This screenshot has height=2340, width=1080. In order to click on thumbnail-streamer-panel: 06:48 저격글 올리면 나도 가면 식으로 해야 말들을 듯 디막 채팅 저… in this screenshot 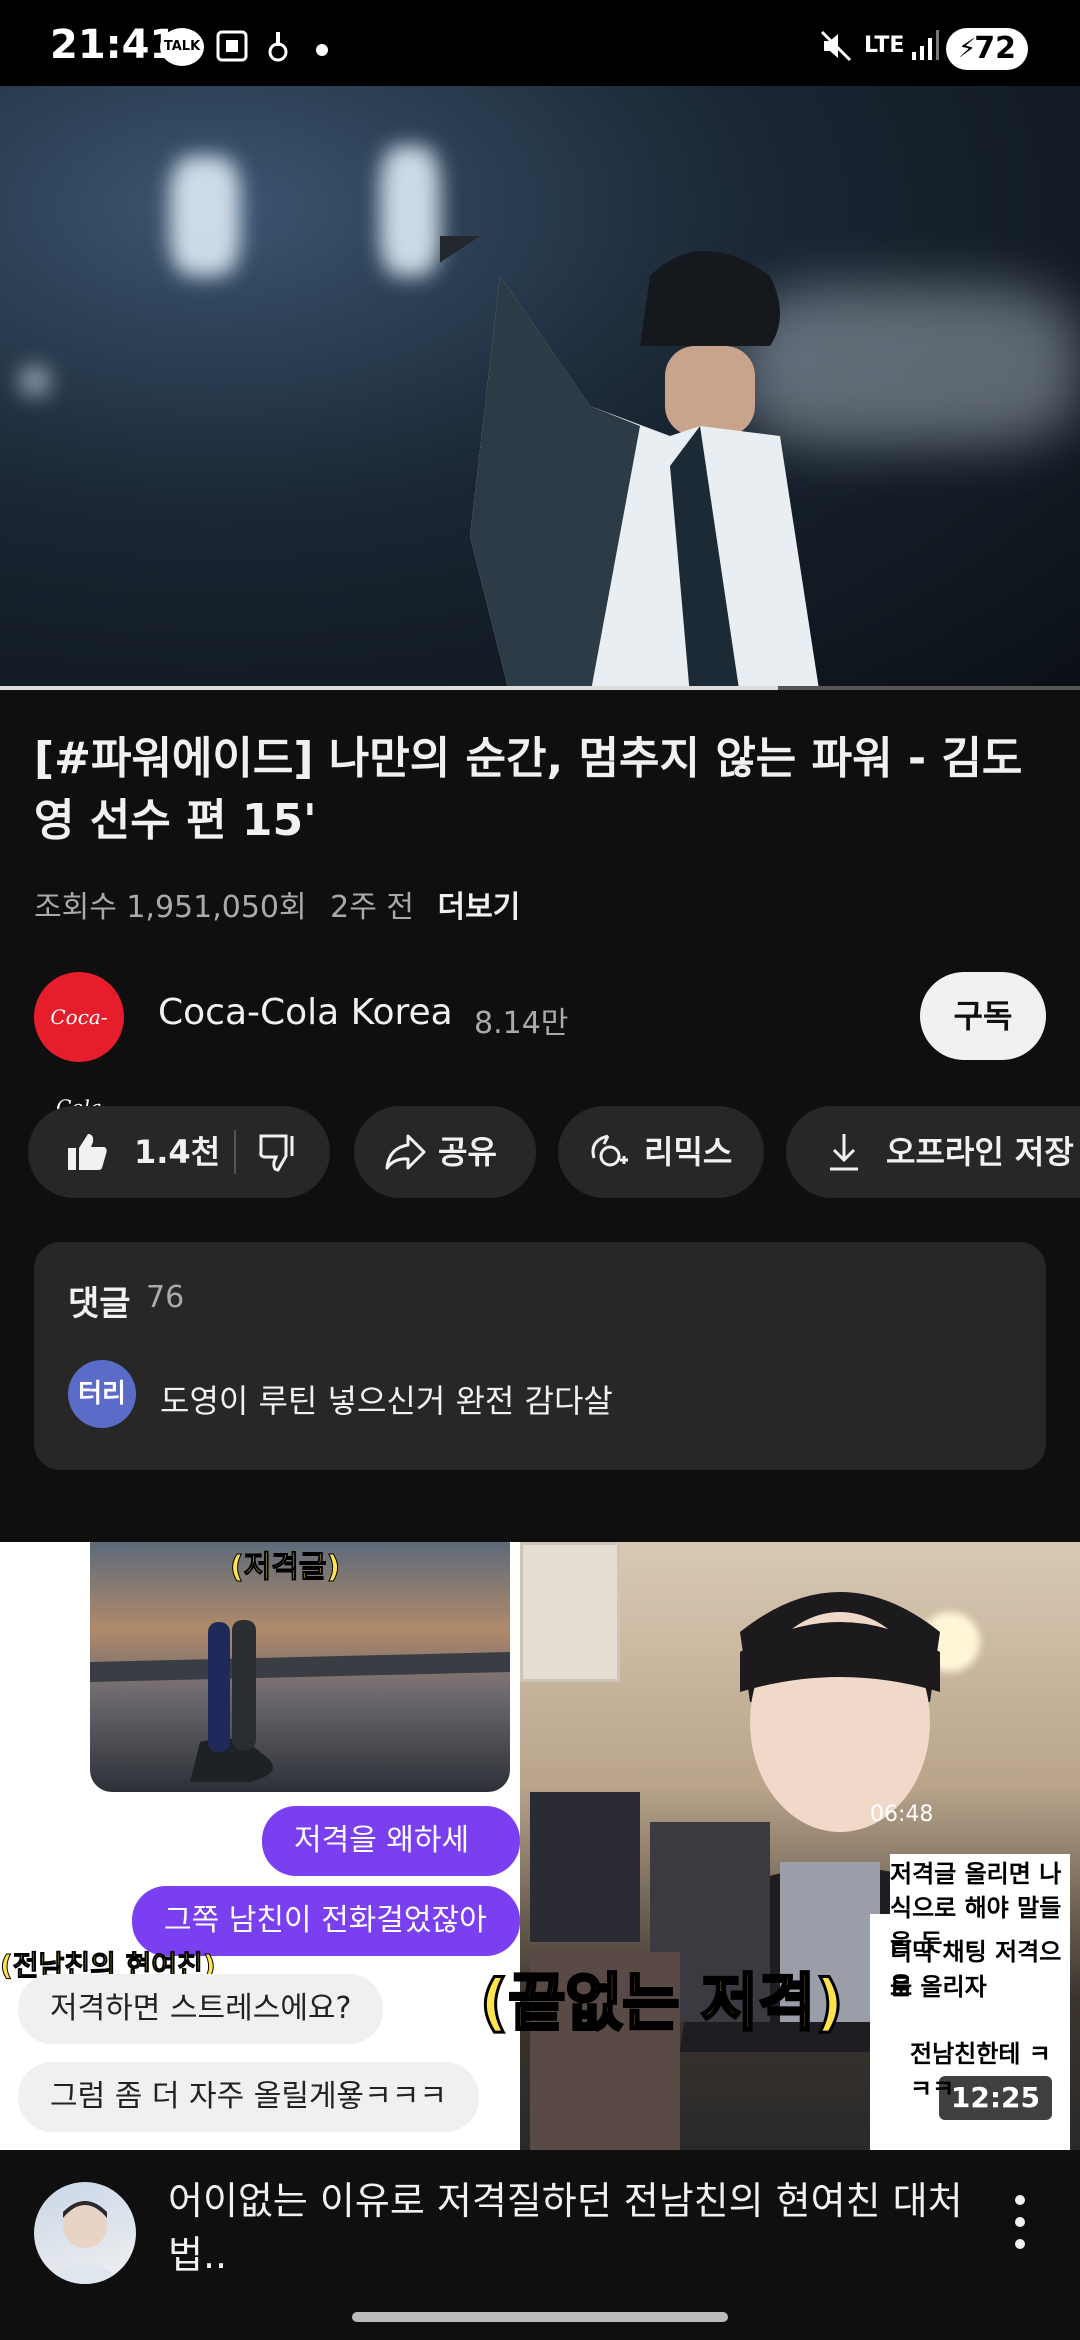, I will do `click(800, 1846)`.